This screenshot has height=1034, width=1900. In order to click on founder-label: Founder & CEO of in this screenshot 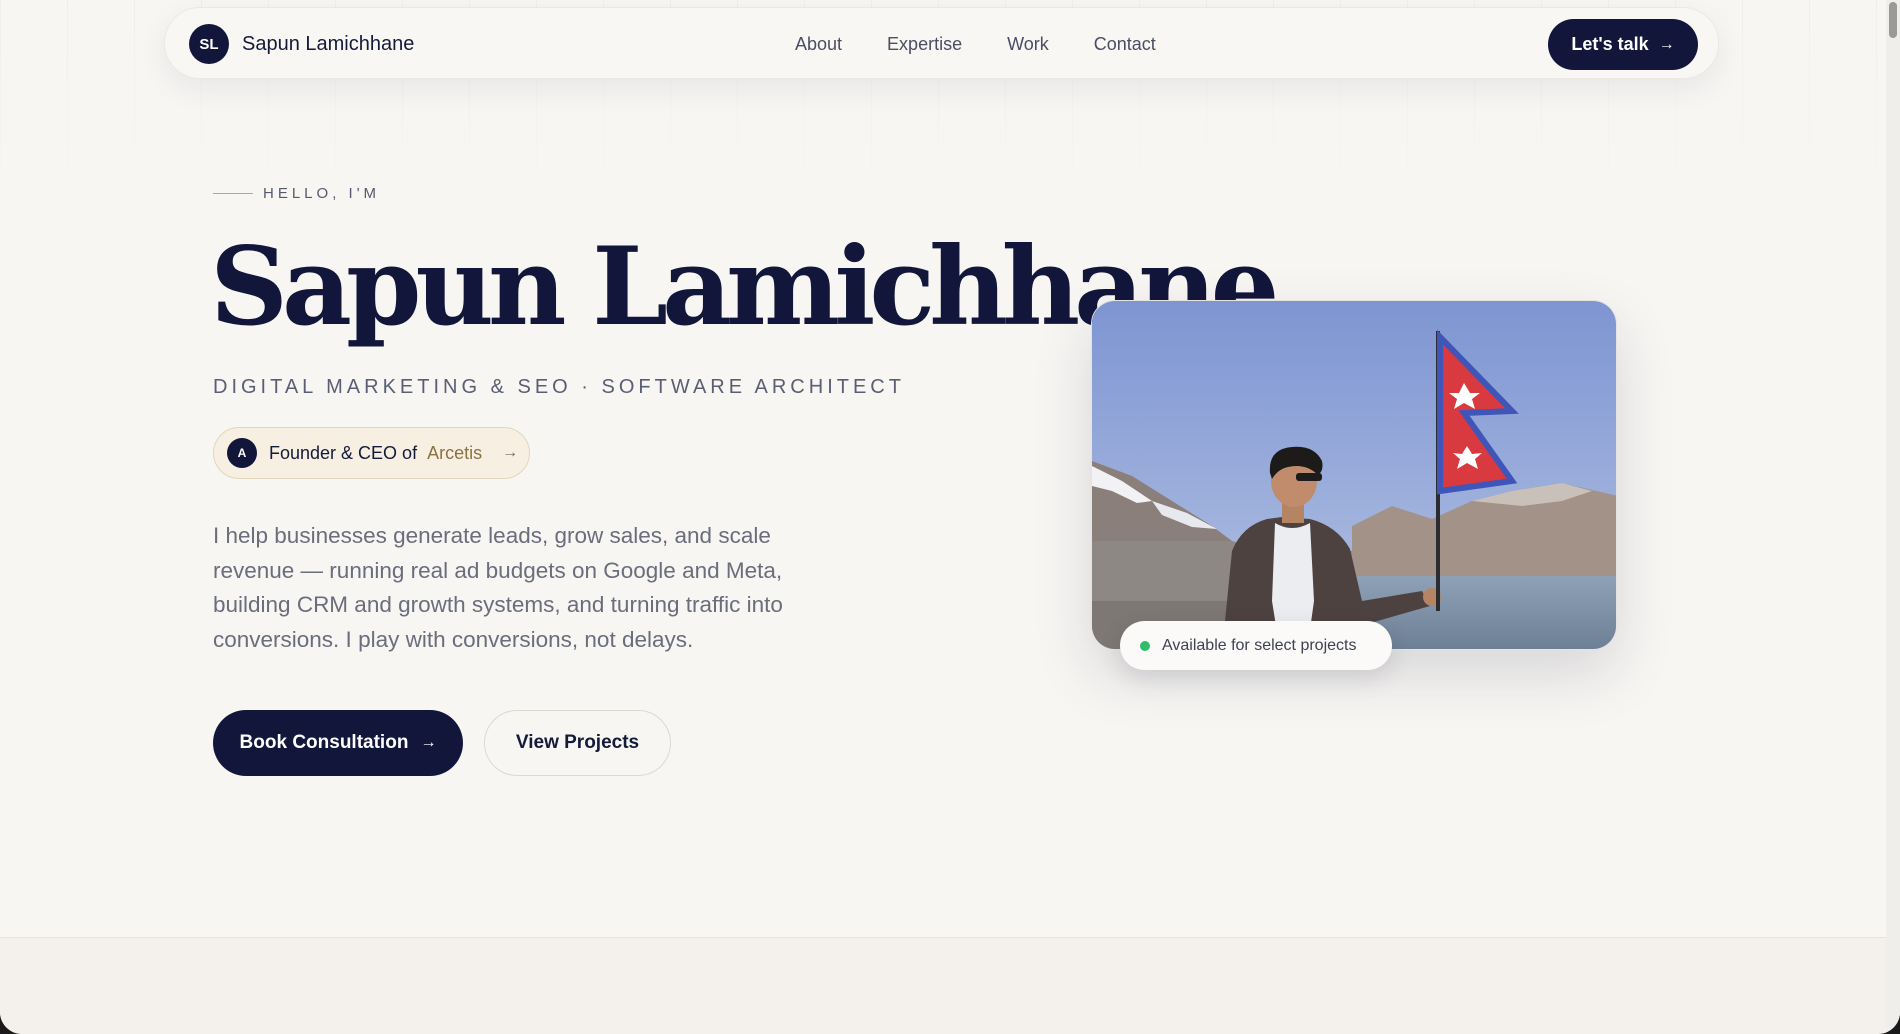, I will do `click(343, 452)`.